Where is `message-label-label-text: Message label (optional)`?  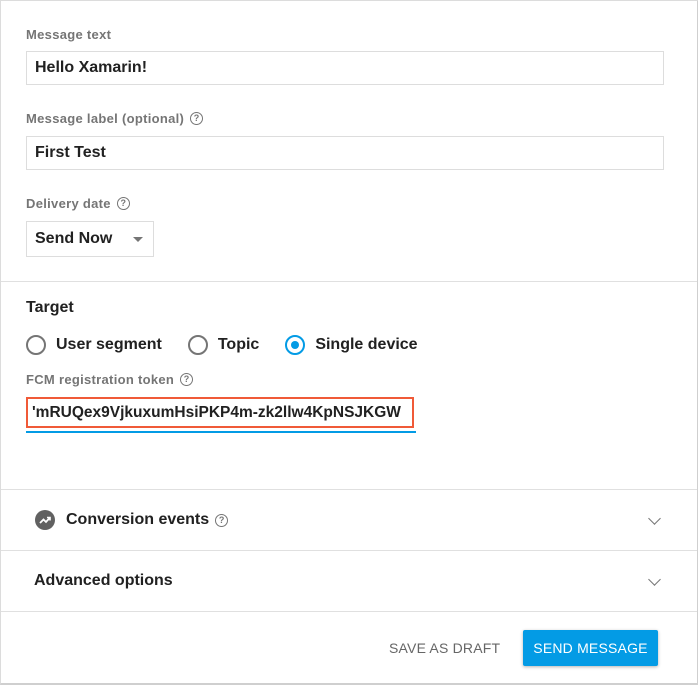 message-label-label-text: Message label (optional) is located at coordinates (105, 118).